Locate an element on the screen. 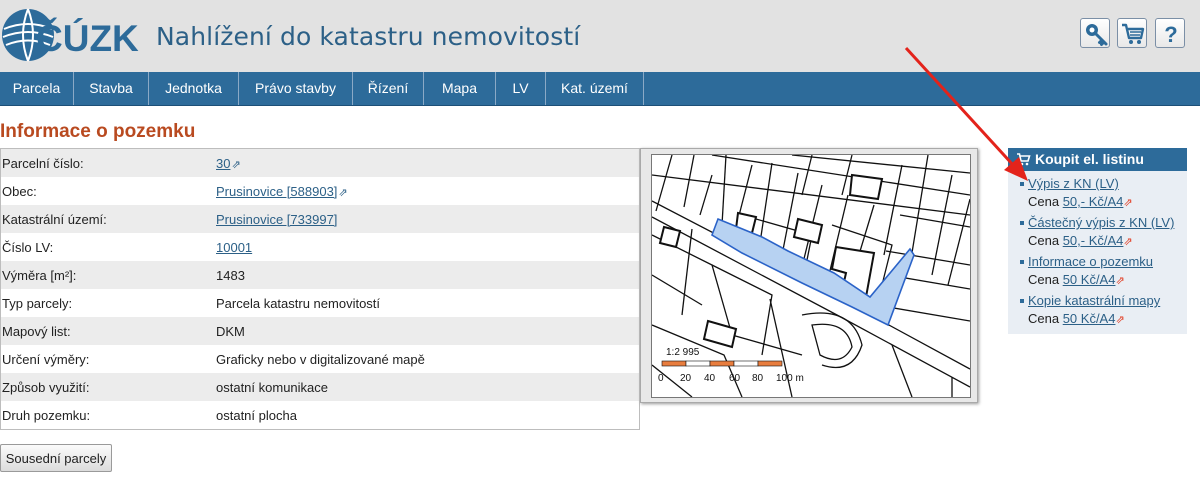 Image resolution: width=1200 pixels, height=482 pixels. list-item: Výpis z KN (LV) is located at coordinates (1069, 183).